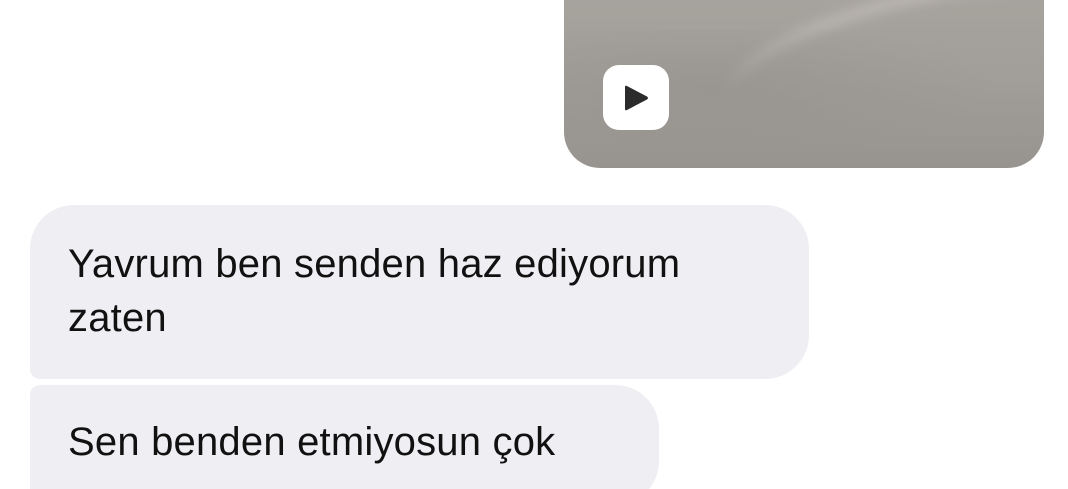 This screenshot has width=1068, height=489. I want to click on play-button, so click(636, 97).